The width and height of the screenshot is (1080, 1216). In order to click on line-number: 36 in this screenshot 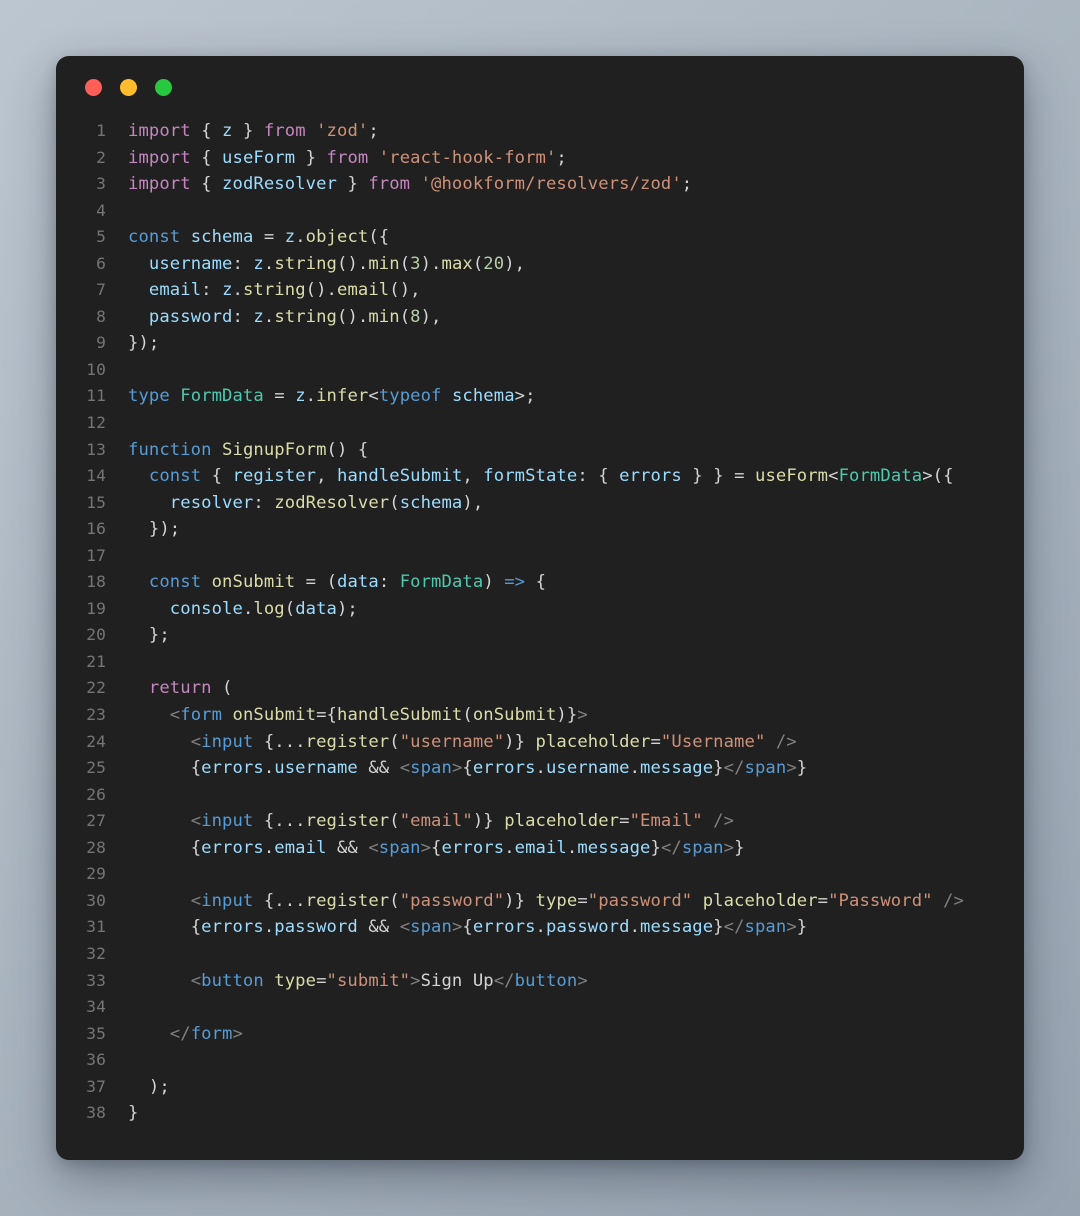, I will do `click(96, 1060)`.